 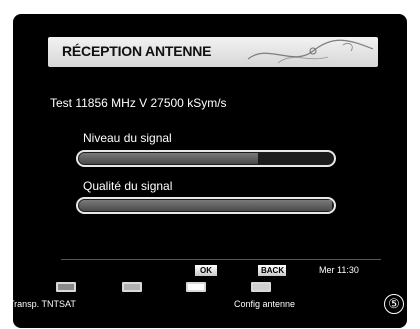 What do you see at coordinates (206, 270) in the screenshot?
I see `ok-key: OK` at bounding box center [206, 270].